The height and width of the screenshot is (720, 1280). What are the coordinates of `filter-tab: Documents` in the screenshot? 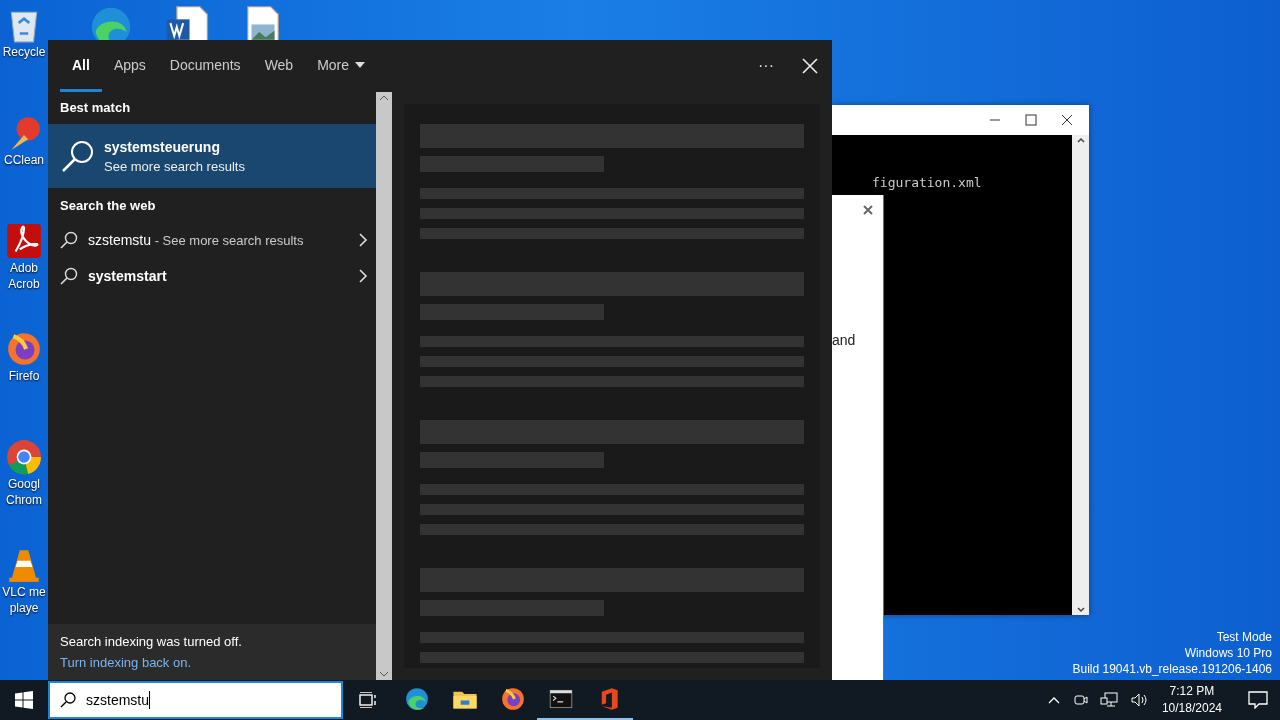 It's located at (205, 66).